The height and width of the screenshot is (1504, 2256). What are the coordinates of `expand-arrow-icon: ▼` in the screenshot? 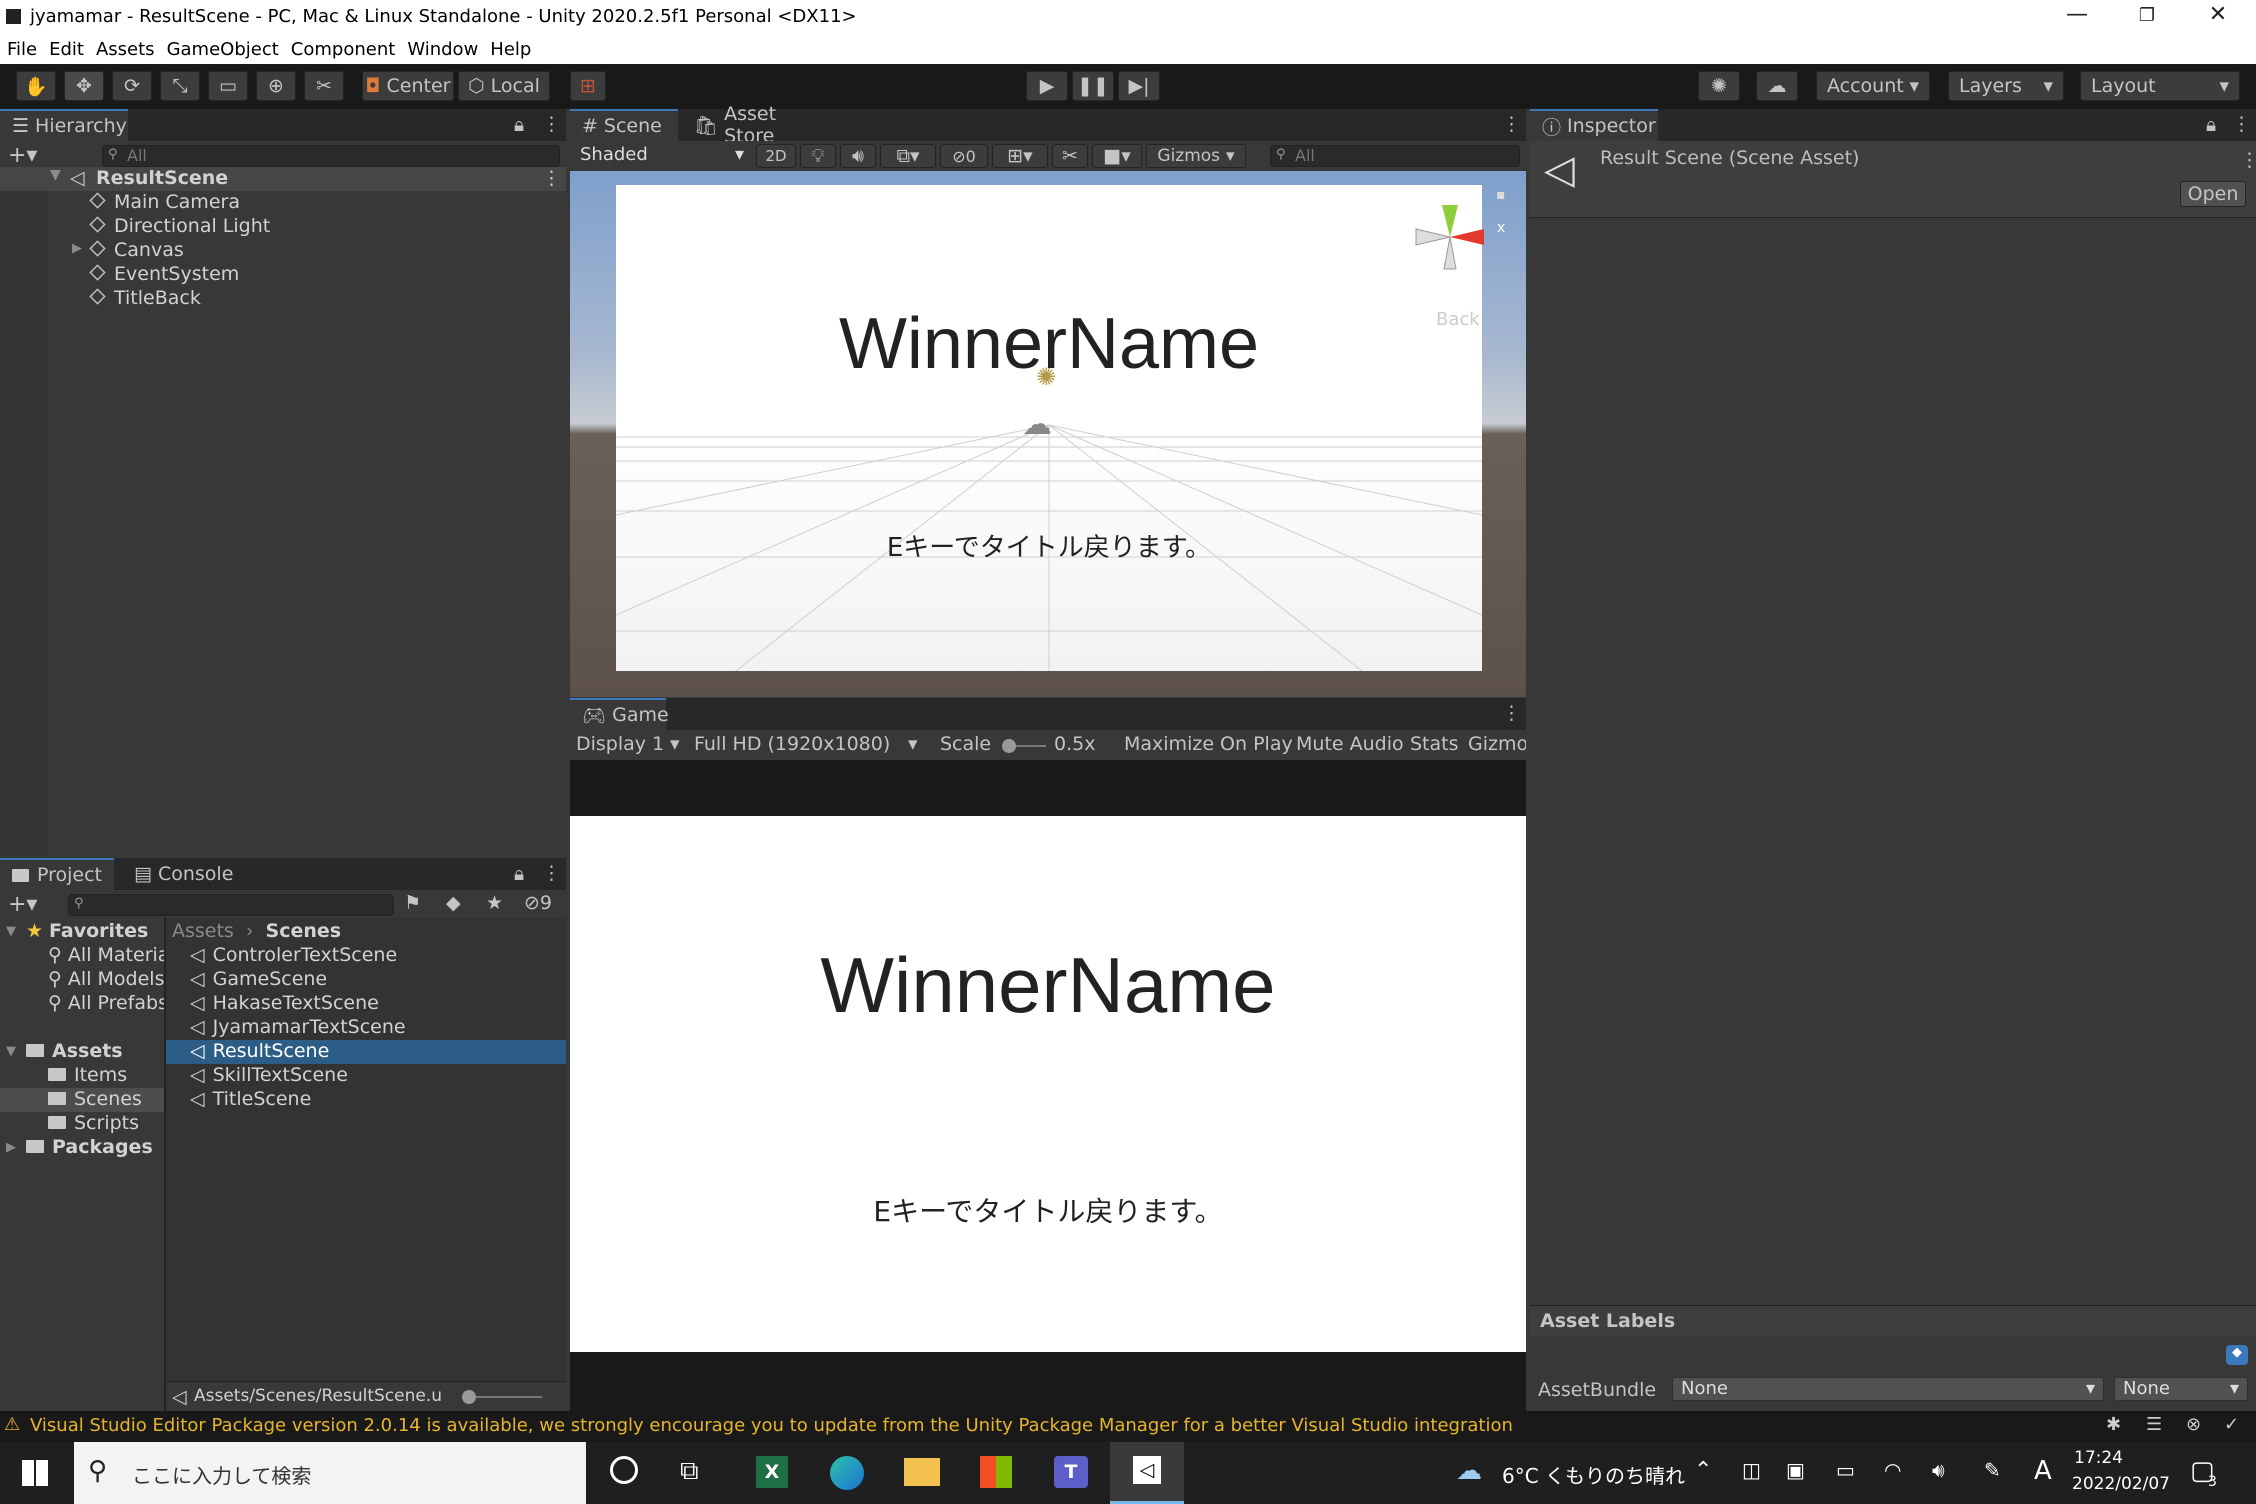 It's located at (55, 175).